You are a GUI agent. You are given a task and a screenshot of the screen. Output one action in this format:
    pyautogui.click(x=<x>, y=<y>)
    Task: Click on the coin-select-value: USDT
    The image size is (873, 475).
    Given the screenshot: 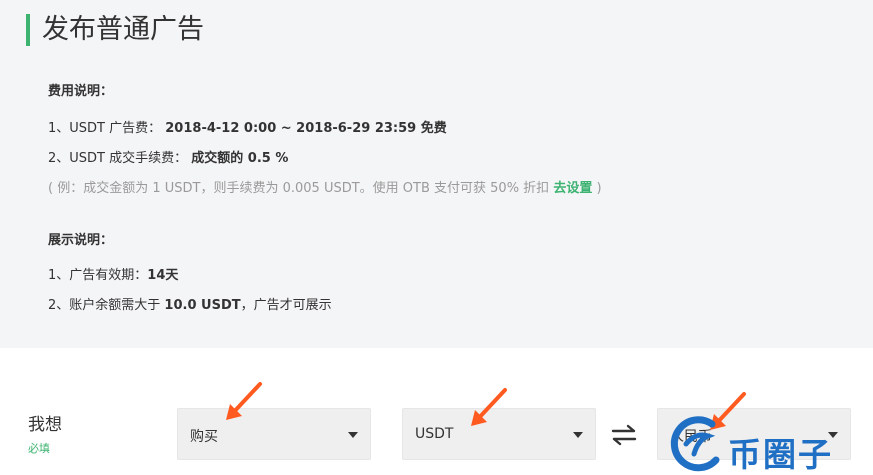 What is the action you would take?
    pyautogui.click(x=434, y=434)
    